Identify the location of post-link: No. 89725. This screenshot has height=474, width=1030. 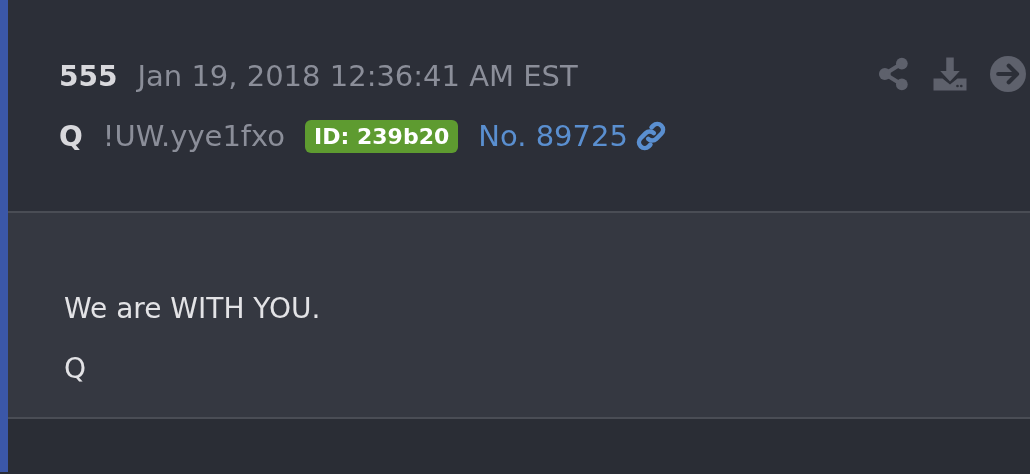
(553, 136).